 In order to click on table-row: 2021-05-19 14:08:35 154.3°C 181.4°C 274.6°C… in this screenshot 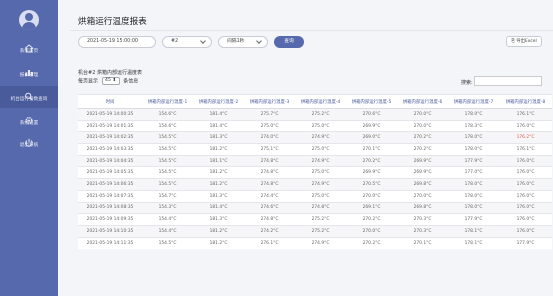, I will do `click(315, 207)`.